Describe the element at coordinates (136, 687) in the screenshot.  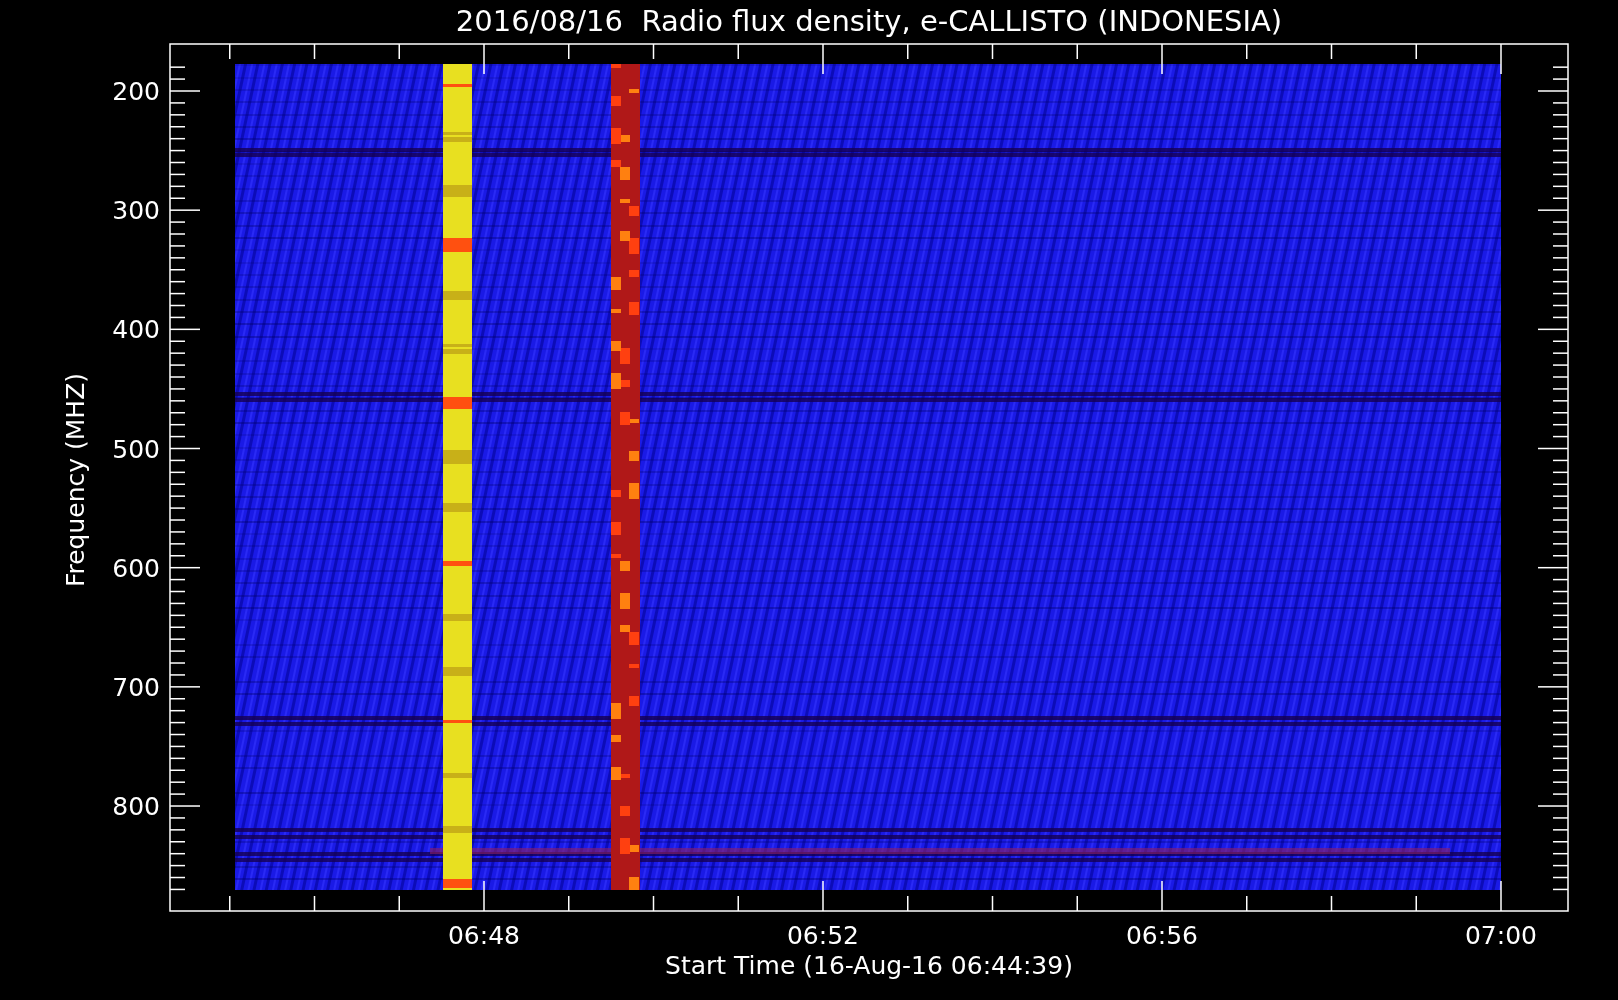
I see `tick-label: 700` at that location.